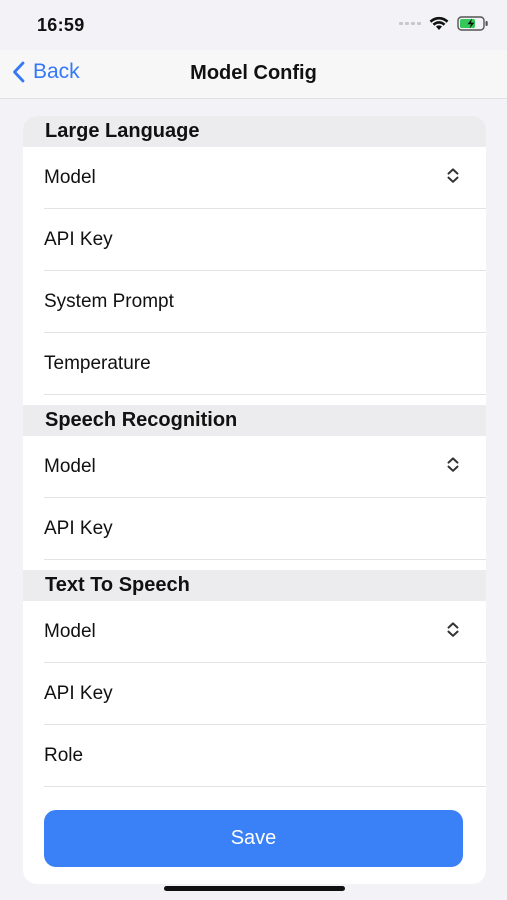 This screenshot has height=900, width=507. Describe the element at coordinates (472, 23) in the screenshot. I see `battery-charging-icon` at that location.